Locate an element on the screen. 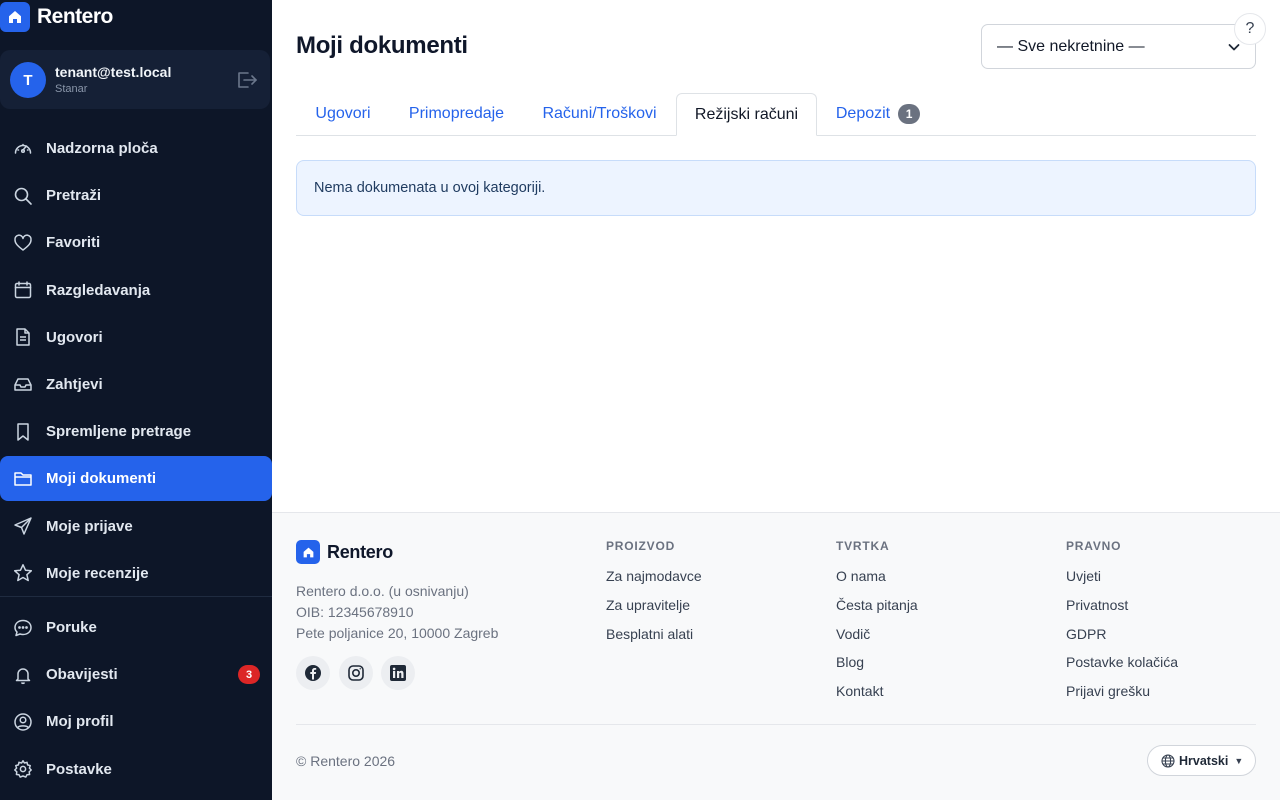 This screenshot has height=800, width=1280. footer-column-title: TVRTKA is located at coordinates (863, 546).